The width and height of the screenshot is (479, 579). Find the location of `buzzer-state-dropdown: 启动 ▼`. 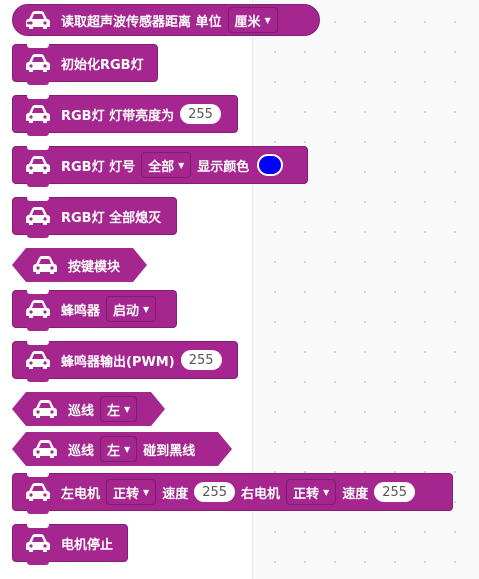

buzzer-state-dropdown: 启动 ▼ is located at coordinates (131, 309).